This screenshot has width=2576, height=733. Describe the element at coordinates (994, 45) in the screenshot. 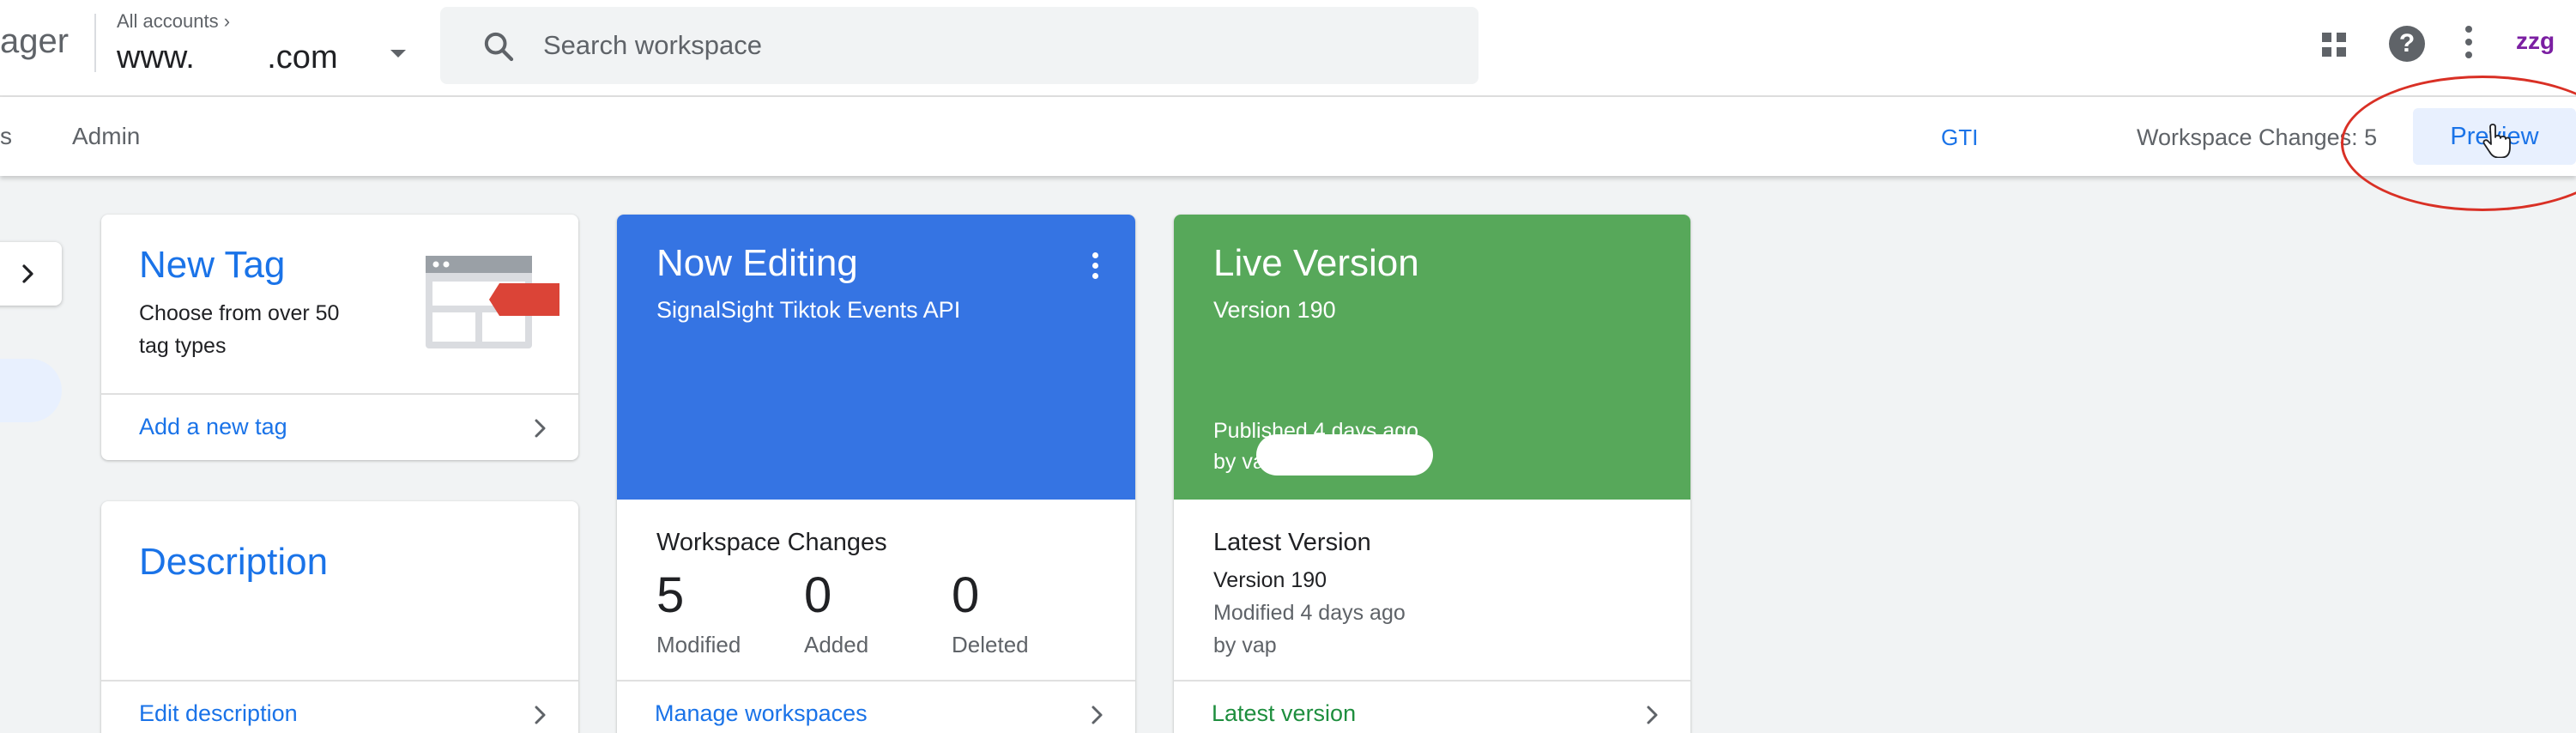

I see `search-input` at that location.